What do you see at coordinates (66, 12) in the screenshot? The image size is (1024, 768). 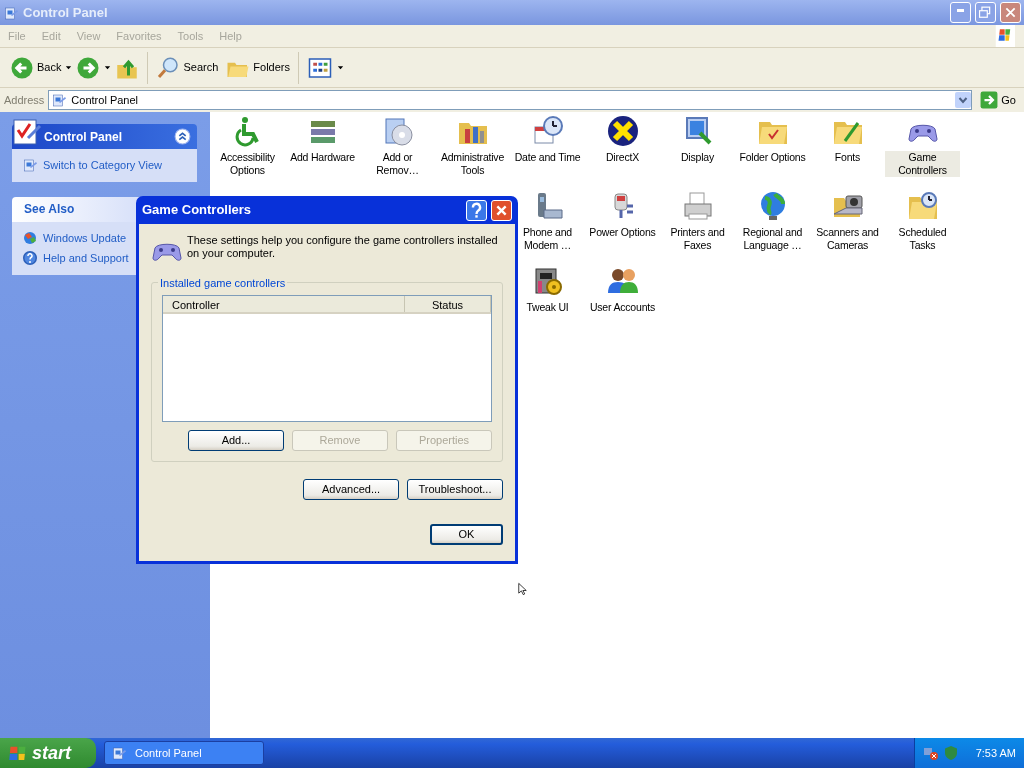 I see `window-title: Control Panel` at bounding box center [66, 12].